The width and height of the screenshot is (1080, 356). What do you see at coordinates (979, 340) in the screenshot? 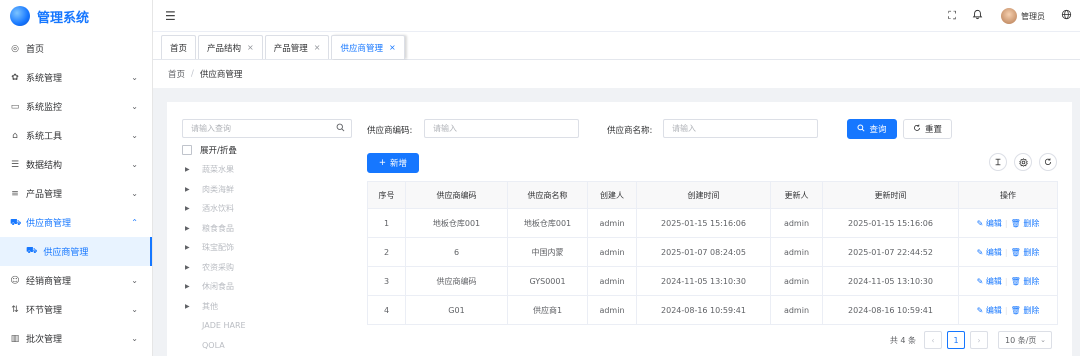
I see `next-page-button: ›` at bounding box center [979, 340].